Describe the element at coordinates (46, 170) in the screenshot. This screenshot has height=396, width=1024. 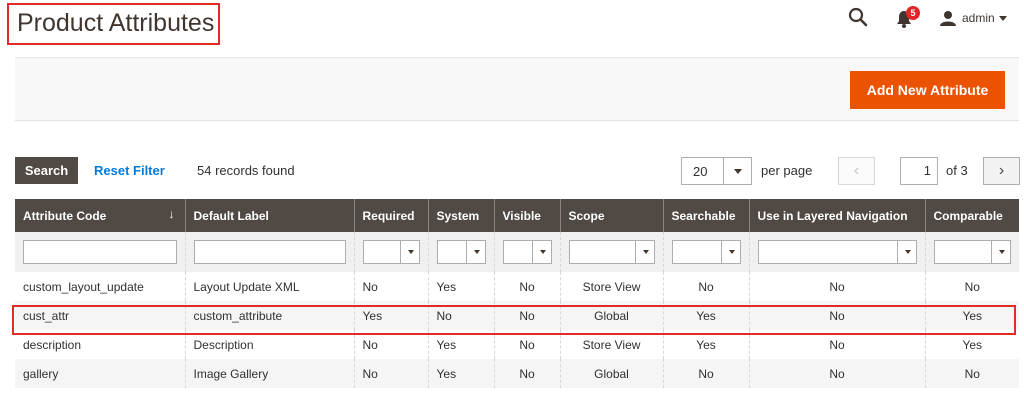
I see `search-button: Search` at that location.